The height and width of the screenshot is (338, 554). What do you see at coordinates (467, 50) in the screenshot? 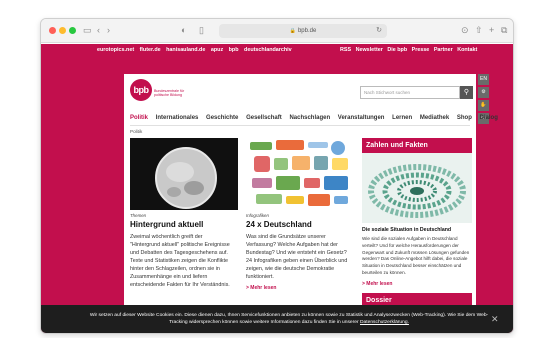
I see `top-link: Kontakt` at bounding box center [467, 50].